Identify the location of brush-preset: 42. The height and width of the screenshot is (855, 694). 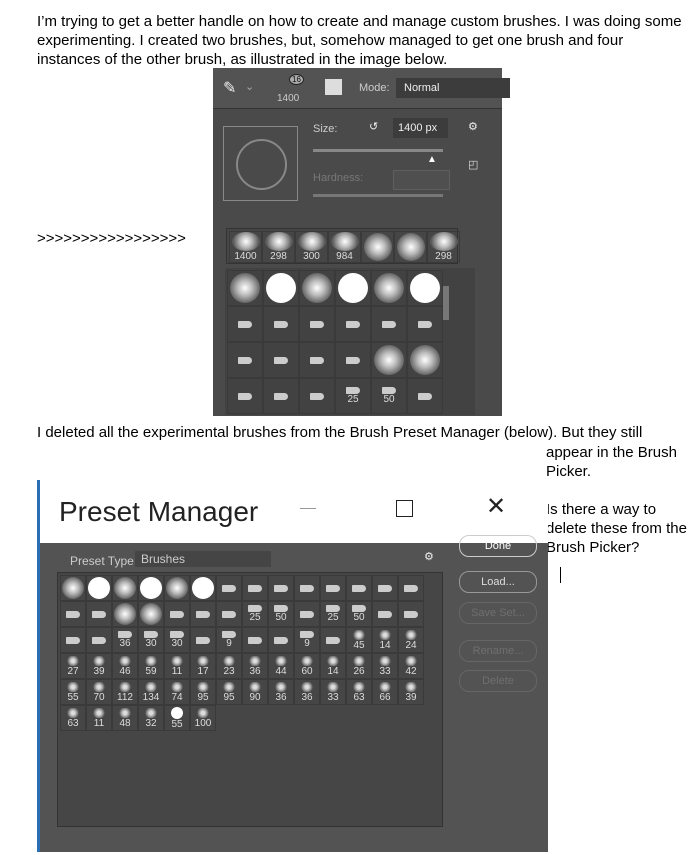
(411, 666).